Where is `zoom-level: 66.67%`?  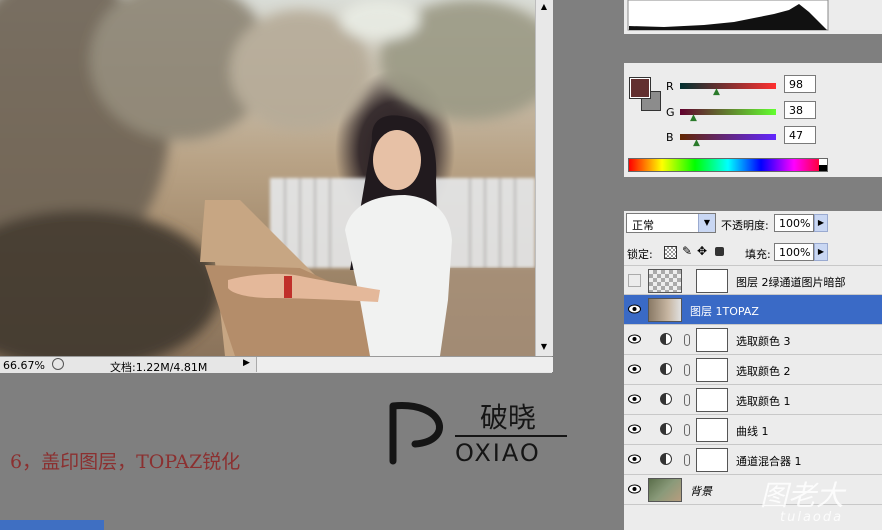 zoom-level: 66.67% is located at coordinates (24, 365).